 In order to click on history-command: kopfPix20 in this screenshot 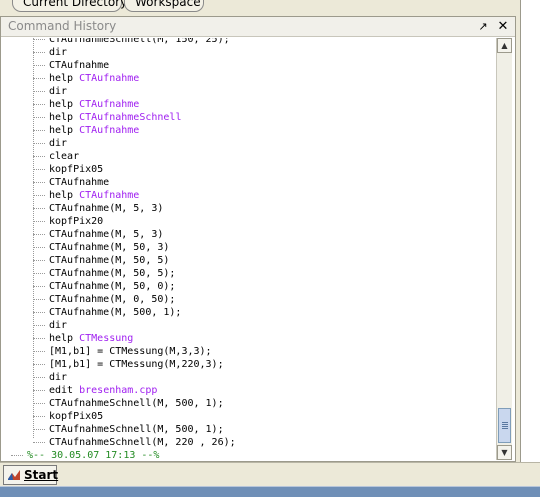, I will do `click(76, 221)`.